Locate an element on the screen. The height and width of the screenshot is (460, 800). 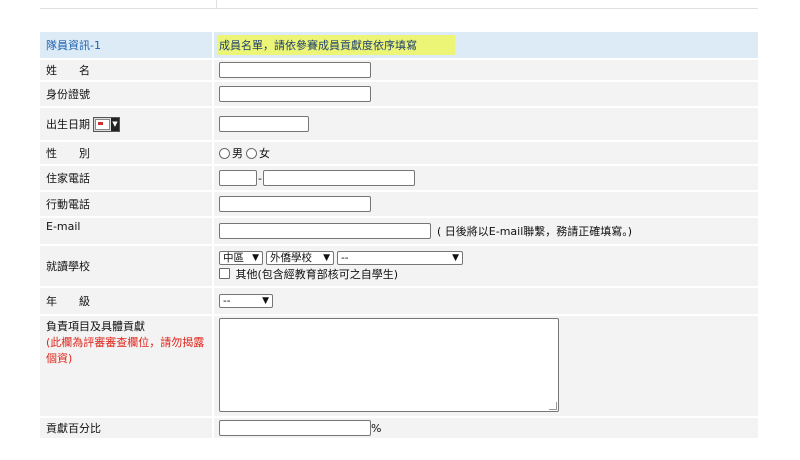
id-number-label: 身份證號 is located at coordinates (68, 94).